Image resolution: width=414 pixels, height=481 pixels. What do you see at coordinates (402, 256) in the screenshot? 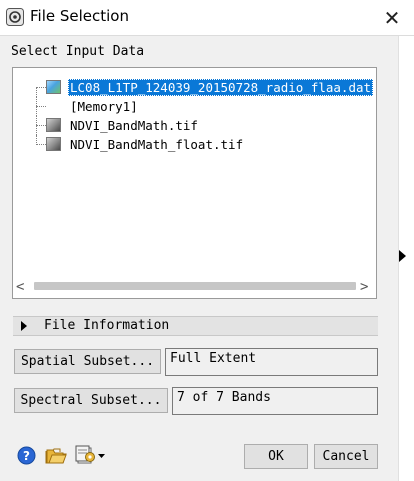
I see `expand-panel-arrow-icon` at bounding box center [402, 256].